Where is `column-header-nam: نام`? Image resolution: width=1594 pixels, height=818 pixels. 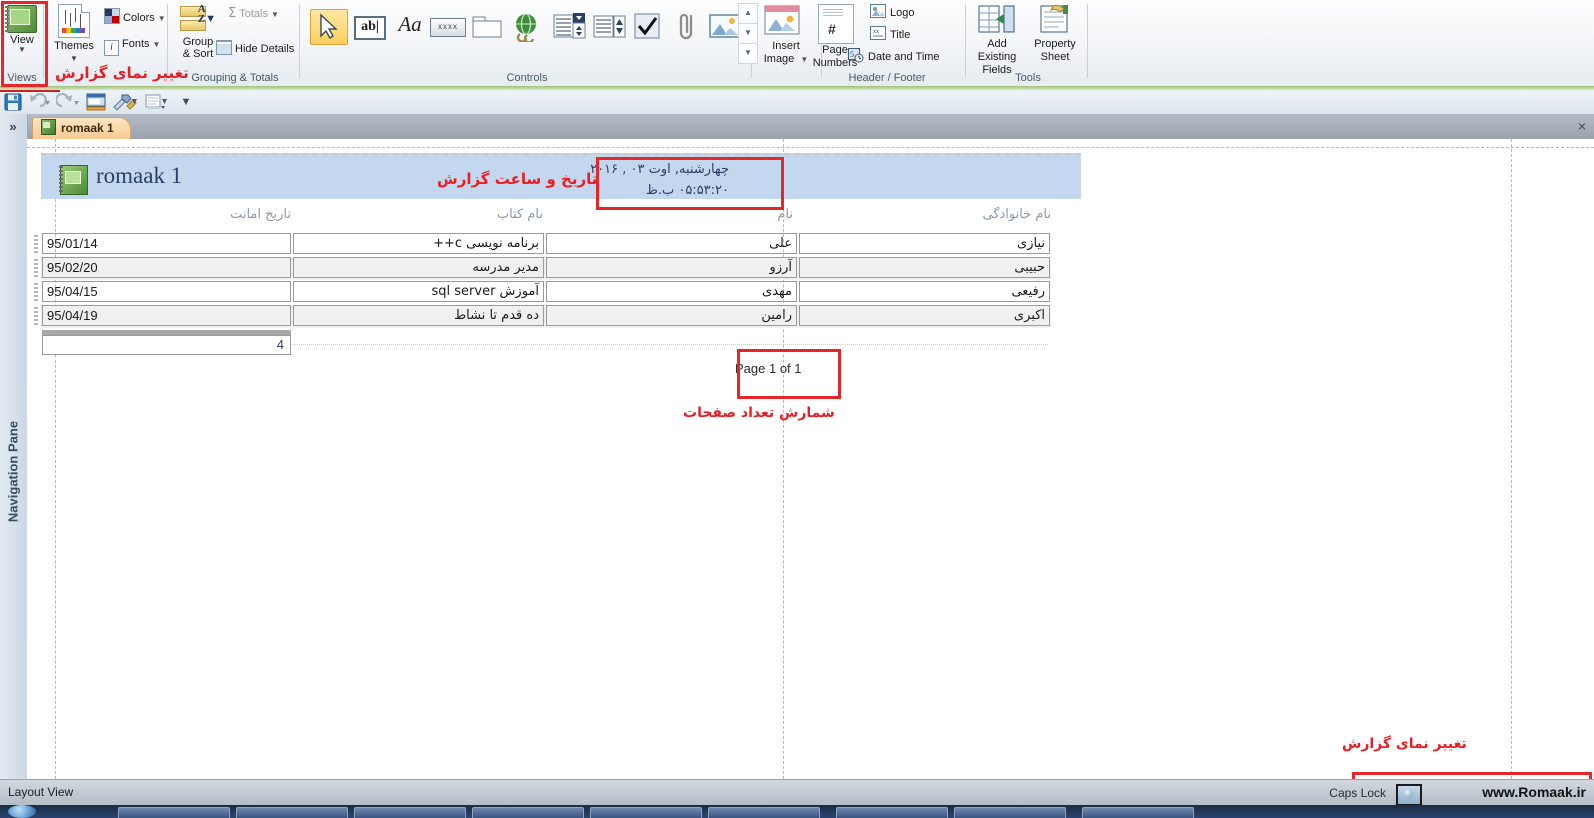
column-header-nam: نام is located at coordinates (678, 214).